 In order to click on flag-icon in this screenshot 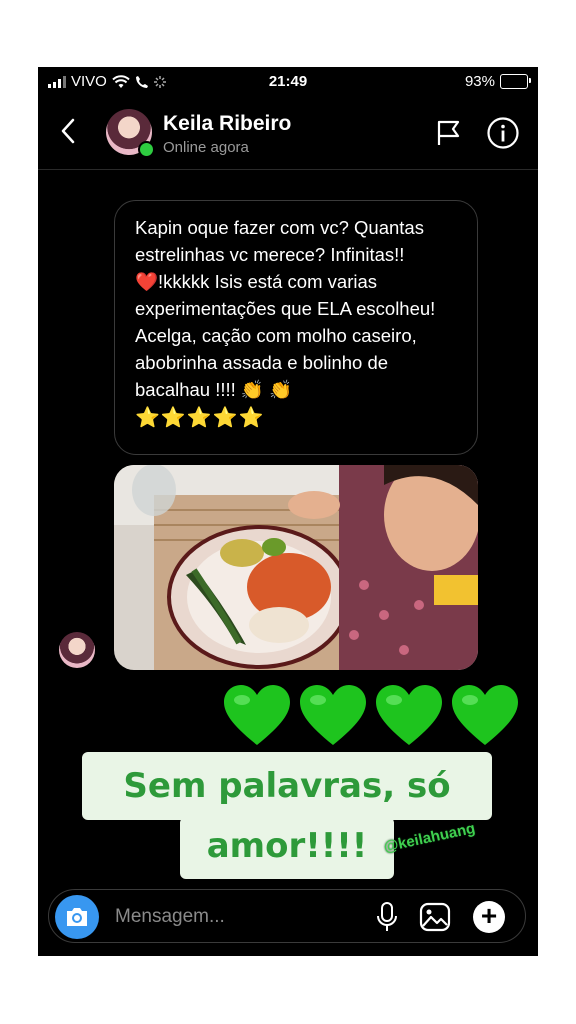, I will do `click(449, 133)`.